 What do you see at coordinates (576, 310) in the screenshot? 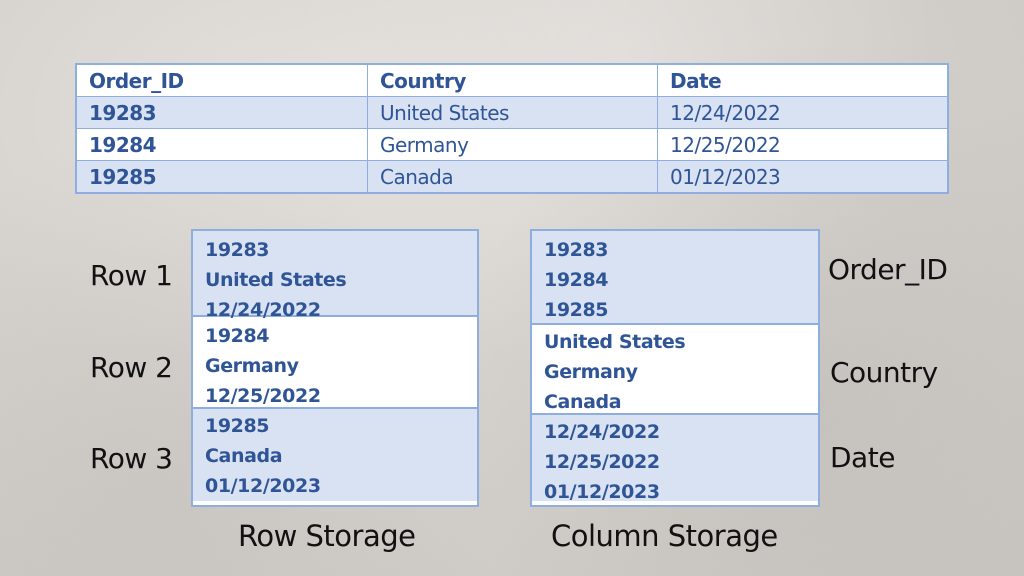
I see `column-block-value: 19285` at bounding box center [576, 310].